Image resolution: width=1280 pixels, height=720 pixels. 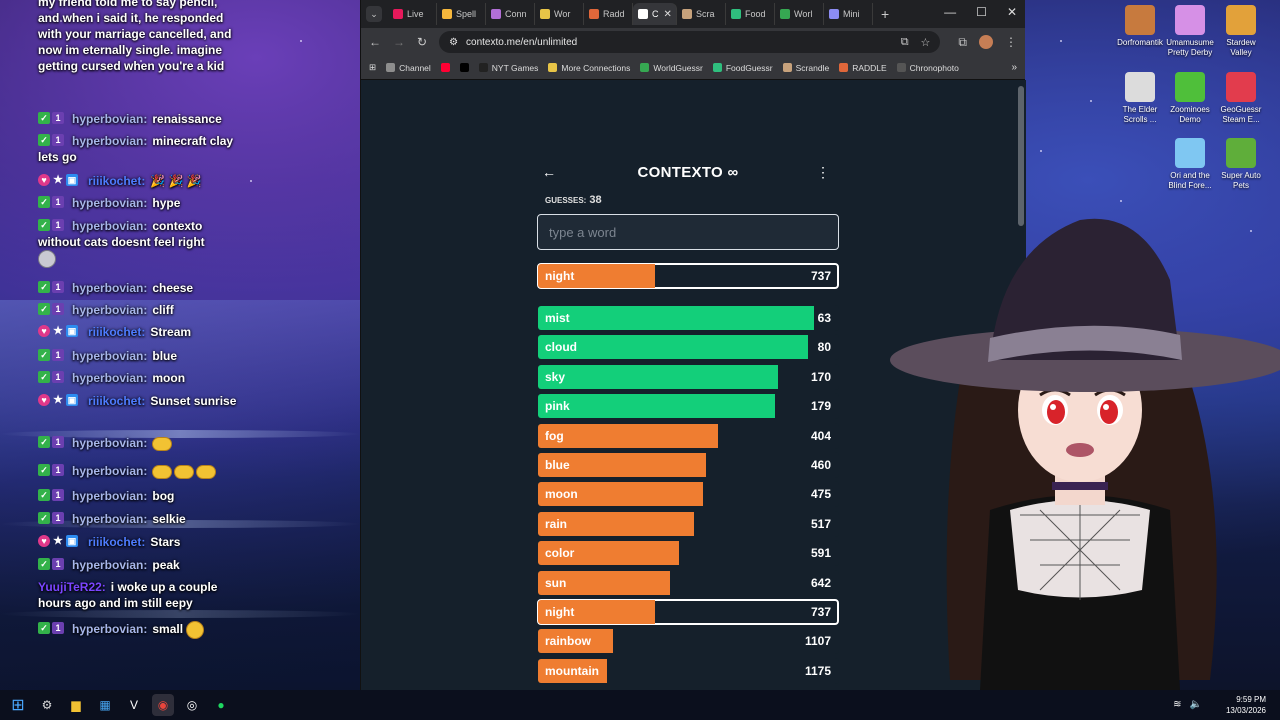 I want to click on browser-menu-icon: ⋮, so click(x=1011, y=42).